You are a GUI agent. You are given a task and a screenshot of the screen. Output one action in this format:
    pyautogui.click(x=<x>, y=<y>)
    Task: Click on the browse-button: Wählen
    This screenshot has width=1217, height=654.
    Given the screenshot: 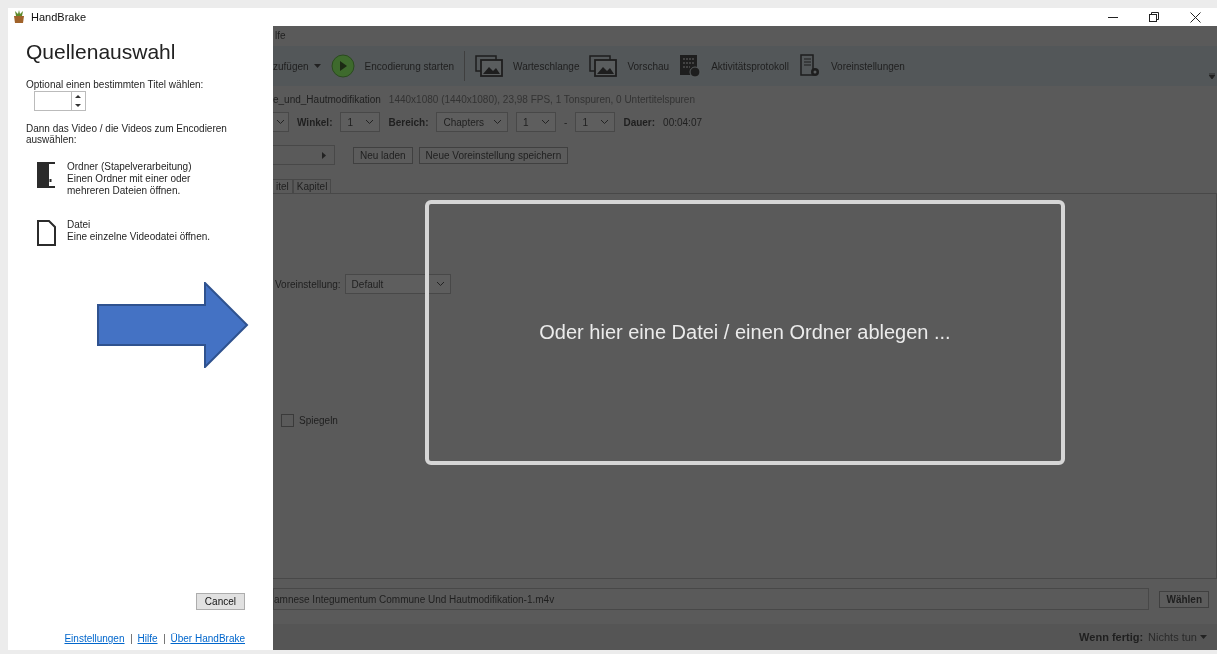 What is the action you would take?
    pyautogui.click(x=1184, y=599)
    